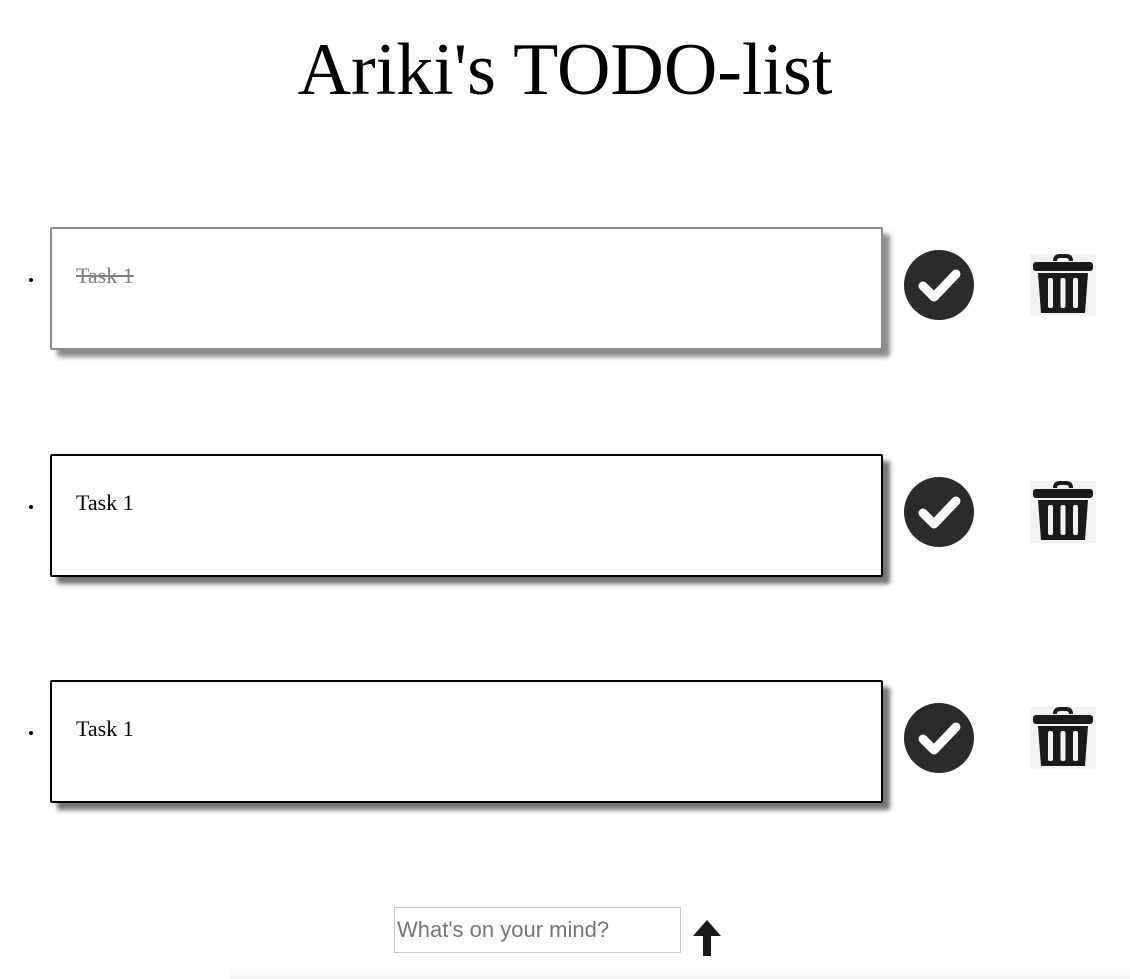  What do you see at coordinates (565, 70) in the screenshot?
I see `page-title: Ariki's TODO-list` at bounding box center [565, 70].